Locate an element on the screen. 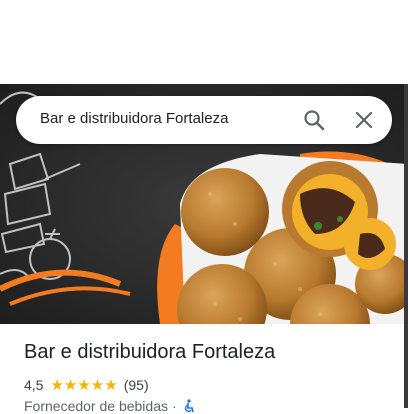 This screenshot has width=408, height=414. rating-stars: ★★★★★ is located at coordinates (84, 385).